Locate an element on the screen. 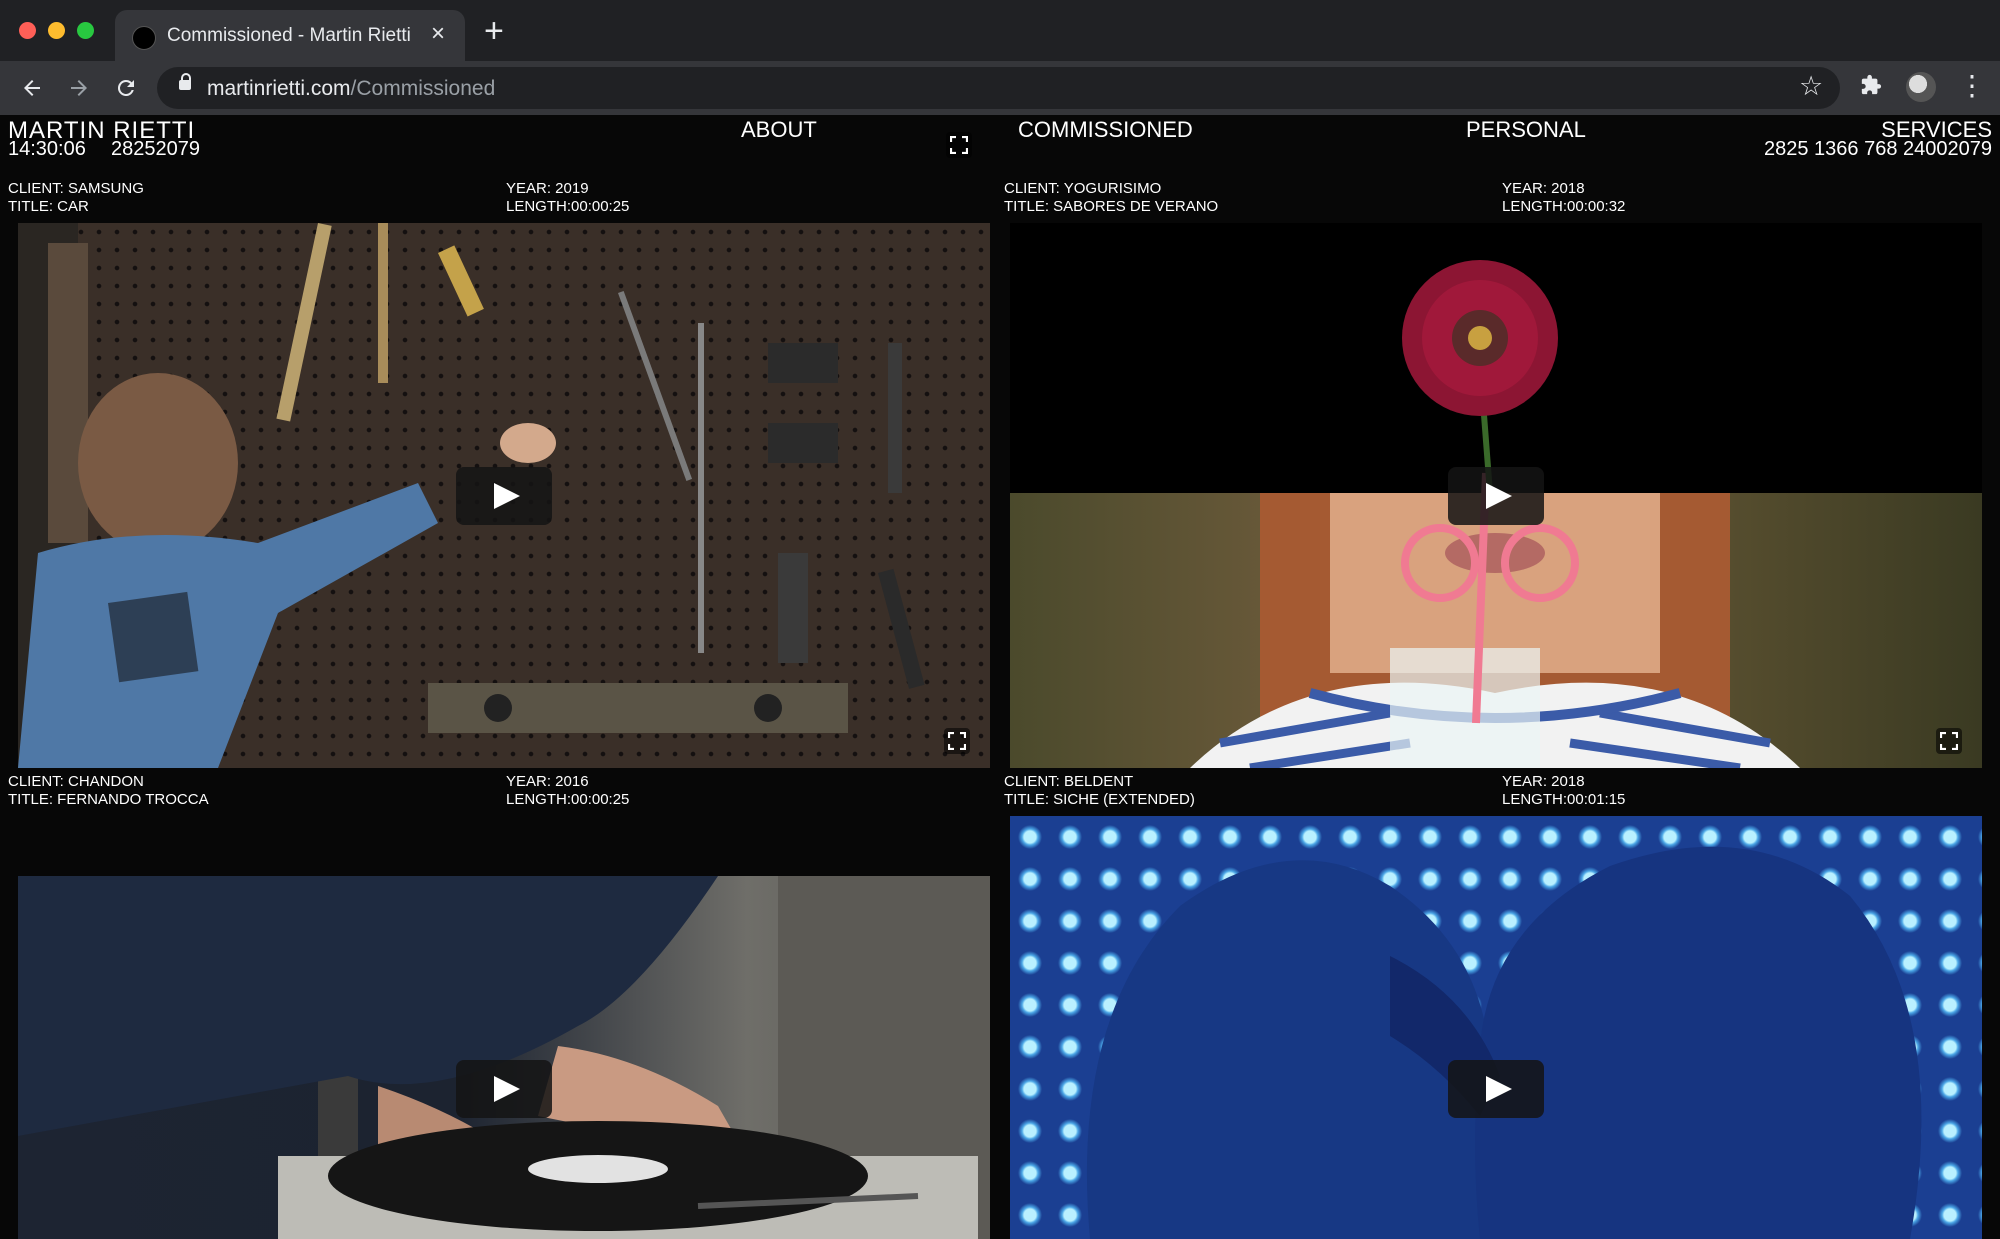 The width and height of the screenshot is (2000, 1239). nav-commissioned: COMMISSIONED is located at coordinates (1105, 130).